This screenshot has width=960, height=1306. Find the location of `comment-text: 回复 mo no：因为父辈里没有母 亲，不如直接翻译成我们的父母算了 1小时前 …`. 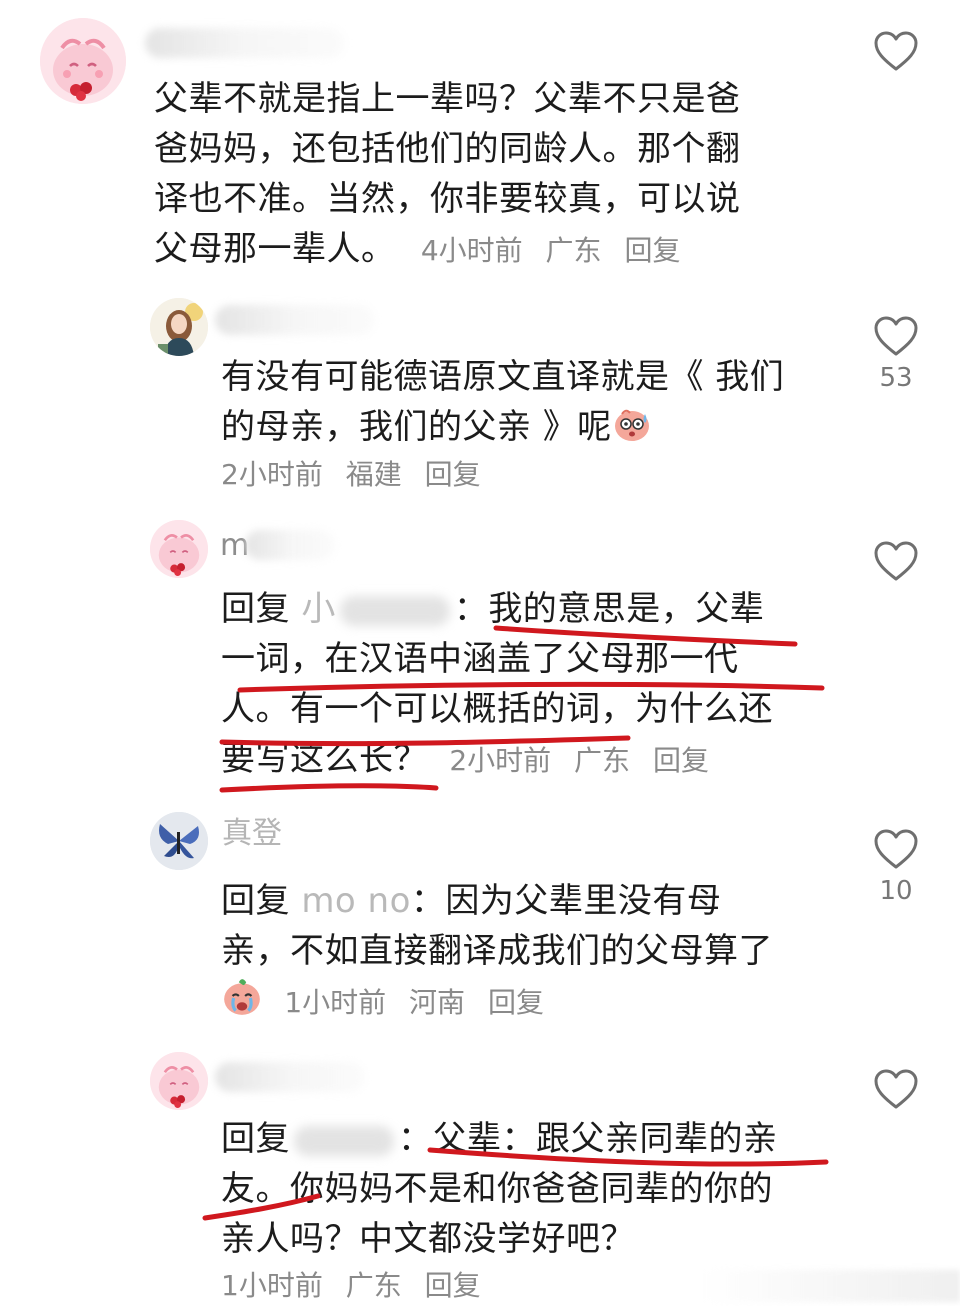

comment-text: 回复 mo no：因为父辈里没有母 亲，不如直接翻译成我们的父母算了 1小时前 … is located at coordinates (497, 950).